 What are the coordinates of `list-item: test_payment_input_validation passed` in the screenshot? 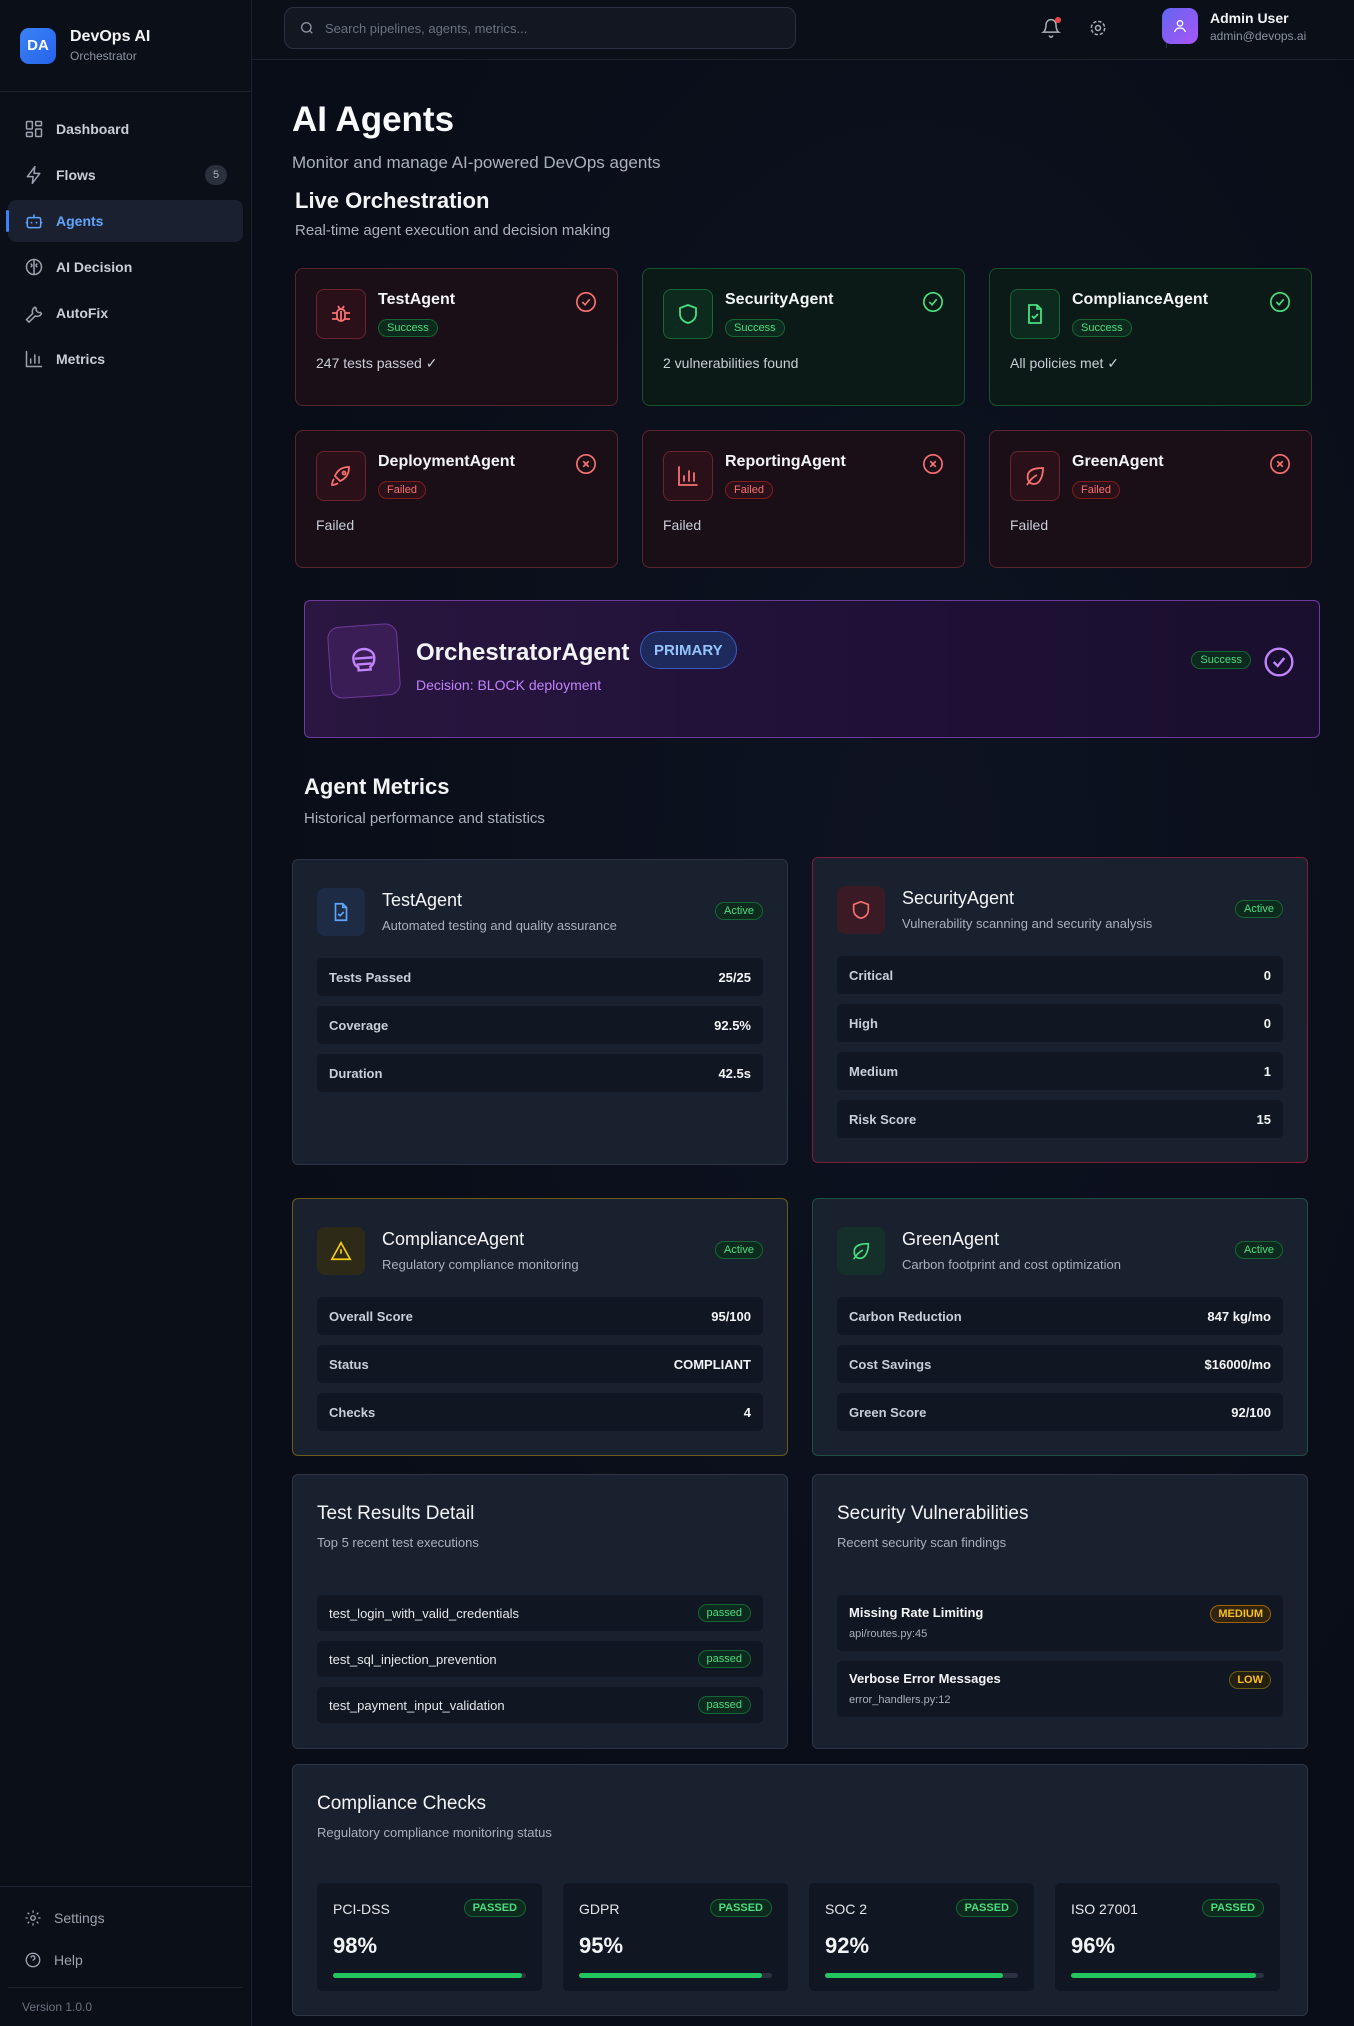 It's located at (540, 1705).